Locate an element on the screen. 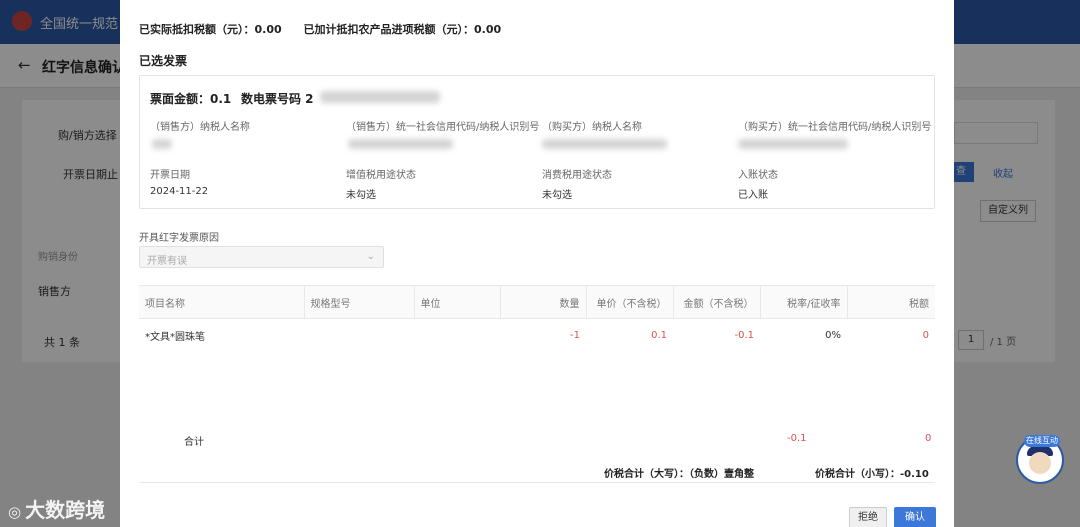 This screenshot has height=527, width=1080. invoice-amount: 票面金额：0.1 is located at coordinates (191, 99).